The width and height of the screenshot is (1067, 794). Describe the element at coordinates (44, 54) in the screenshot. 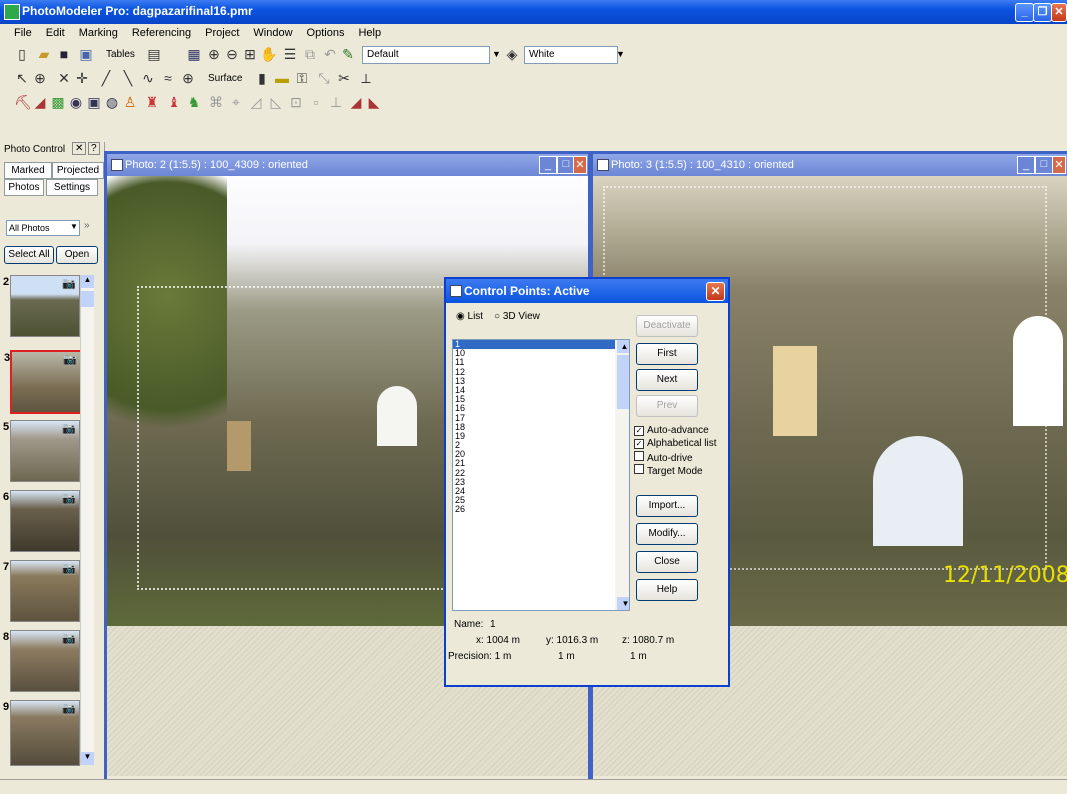

I see `open-icon: ▰` at that location.